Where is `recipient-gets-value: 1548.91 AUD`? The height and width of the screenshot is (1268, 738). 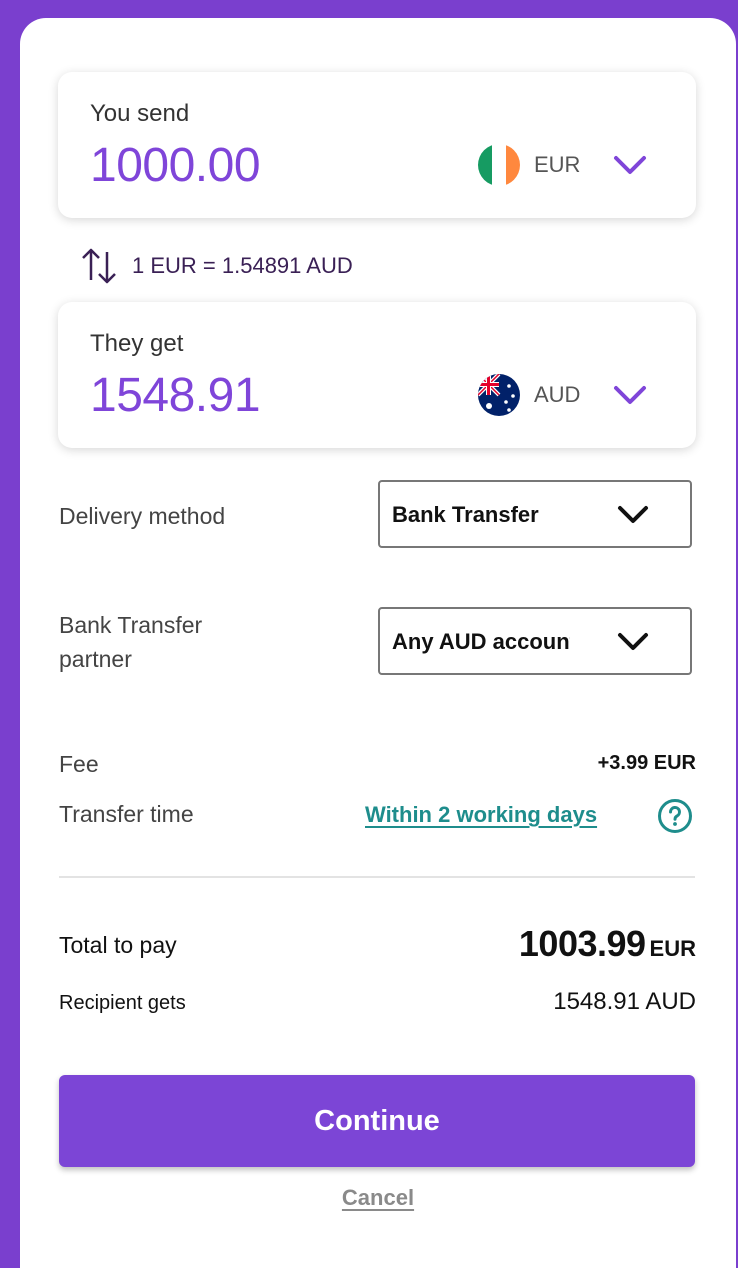 recipient-gets-value: 1548.91 AUD is located at coordinates (624, 1001).